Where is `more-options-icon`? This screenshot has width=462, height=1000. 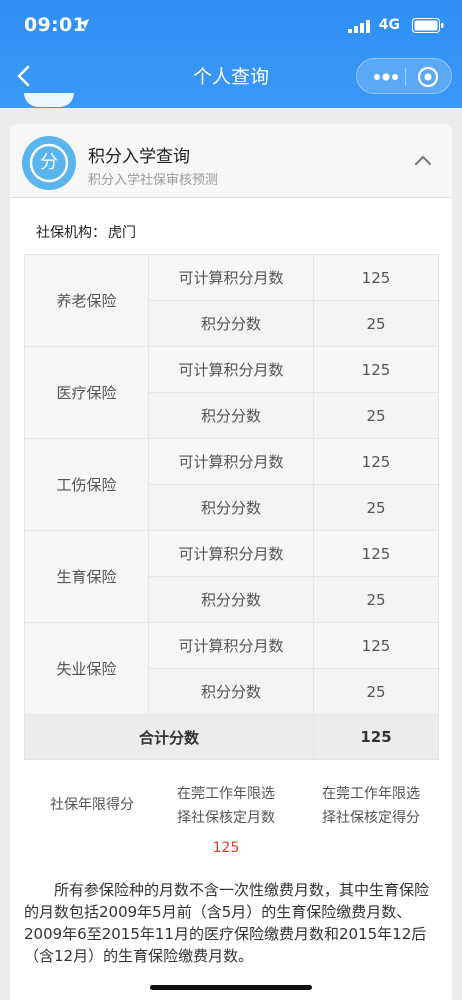 more-options-icon is located at coordinates (386, 77).